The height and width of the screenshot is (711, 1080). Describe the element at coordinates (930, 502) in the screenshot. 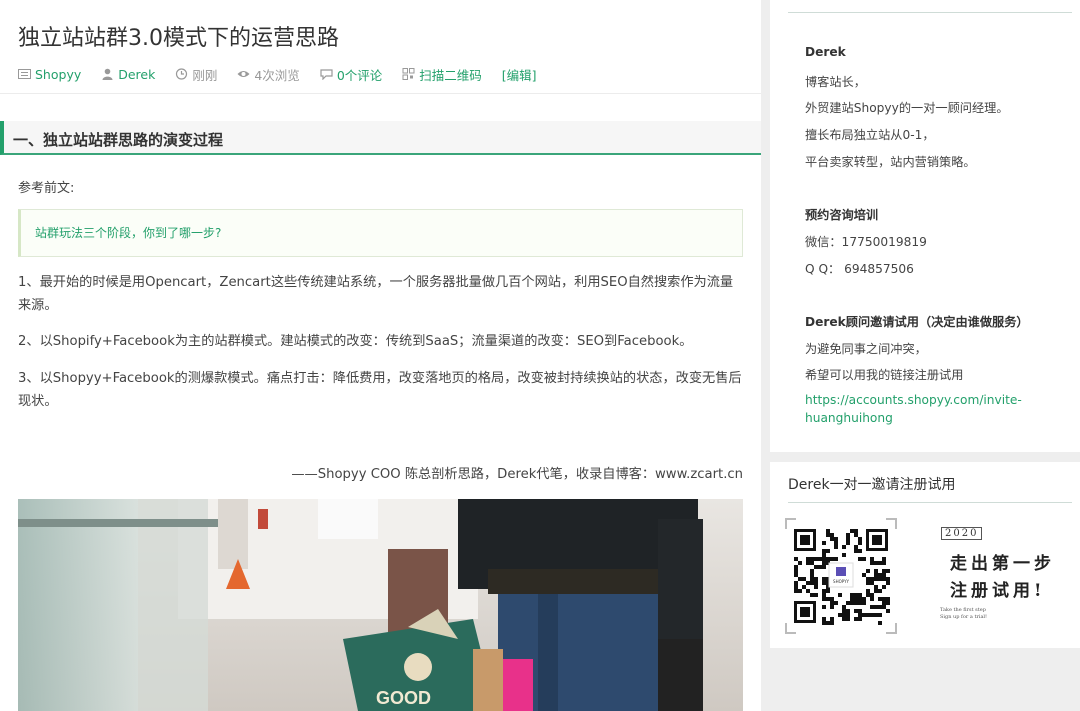

I see `invite-widget-divider` at that location.